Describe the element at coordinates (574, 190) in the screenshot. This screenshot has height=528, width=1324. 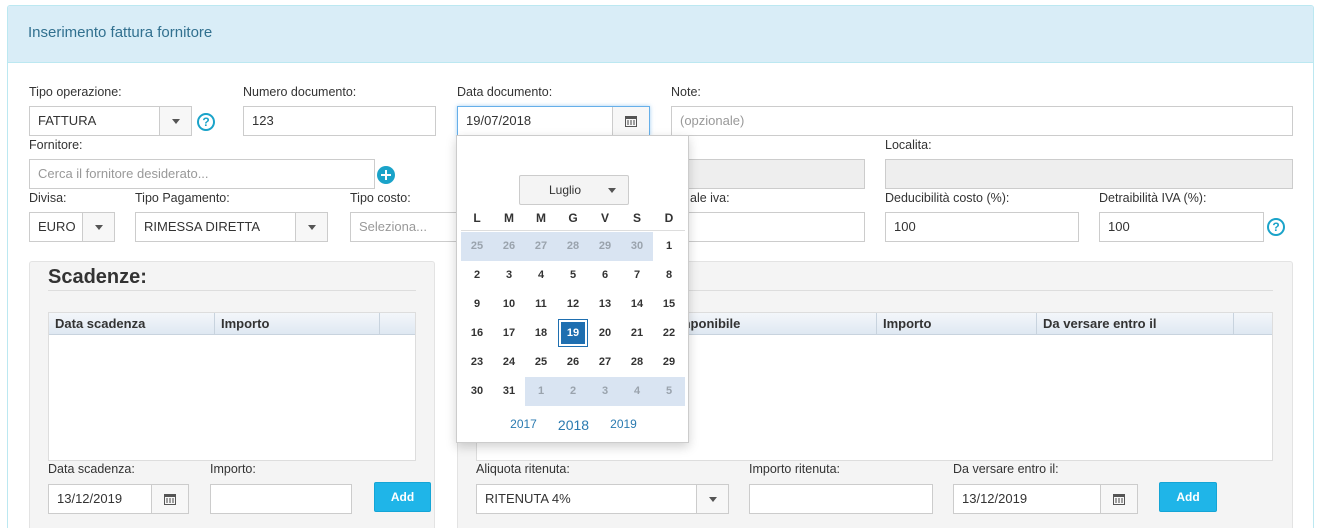
I see `month-select: Luglio` at that location.